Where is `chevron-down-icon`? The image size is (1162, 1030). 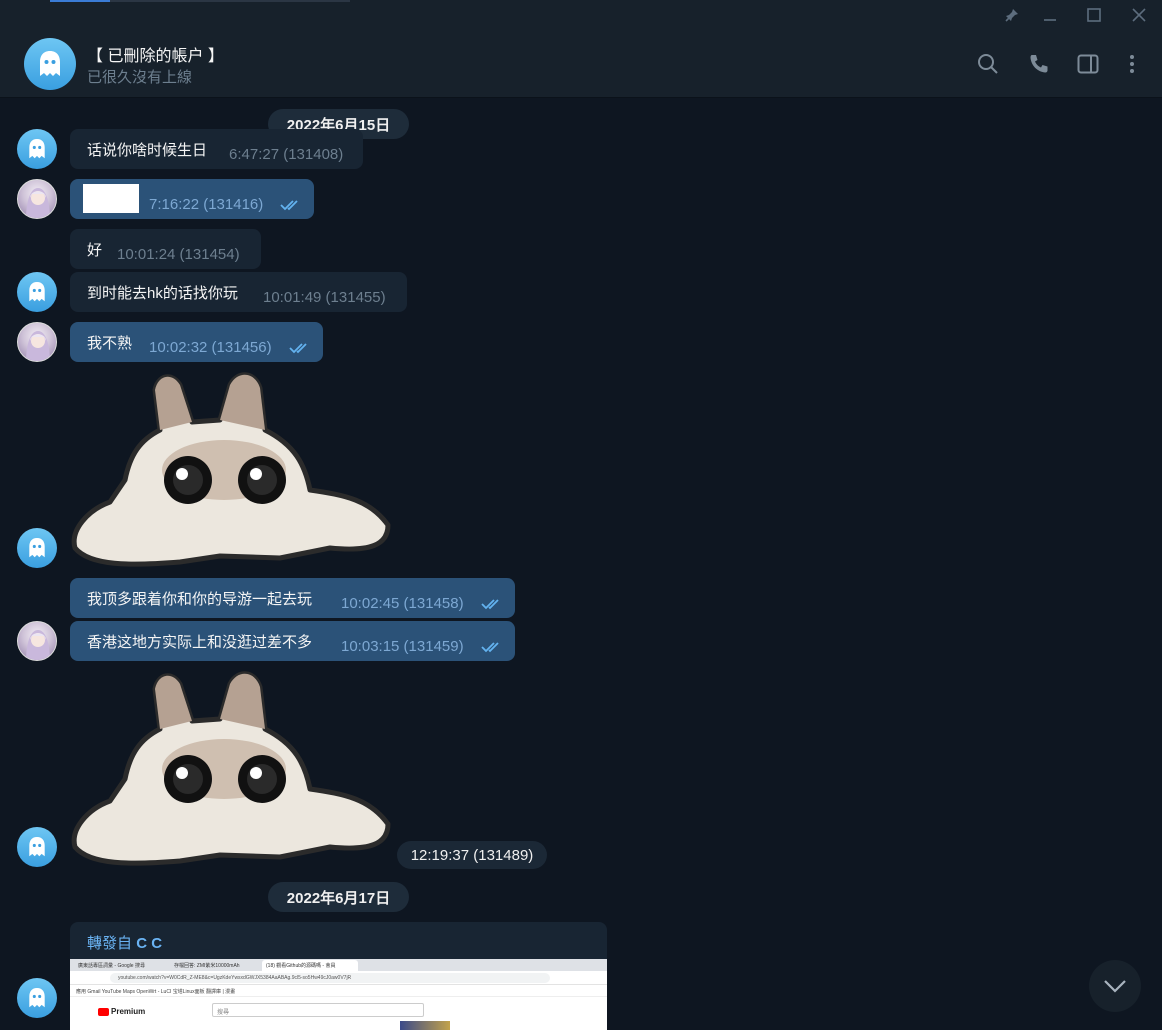 chevron-down-icon is located at coordinates (1115, 986).